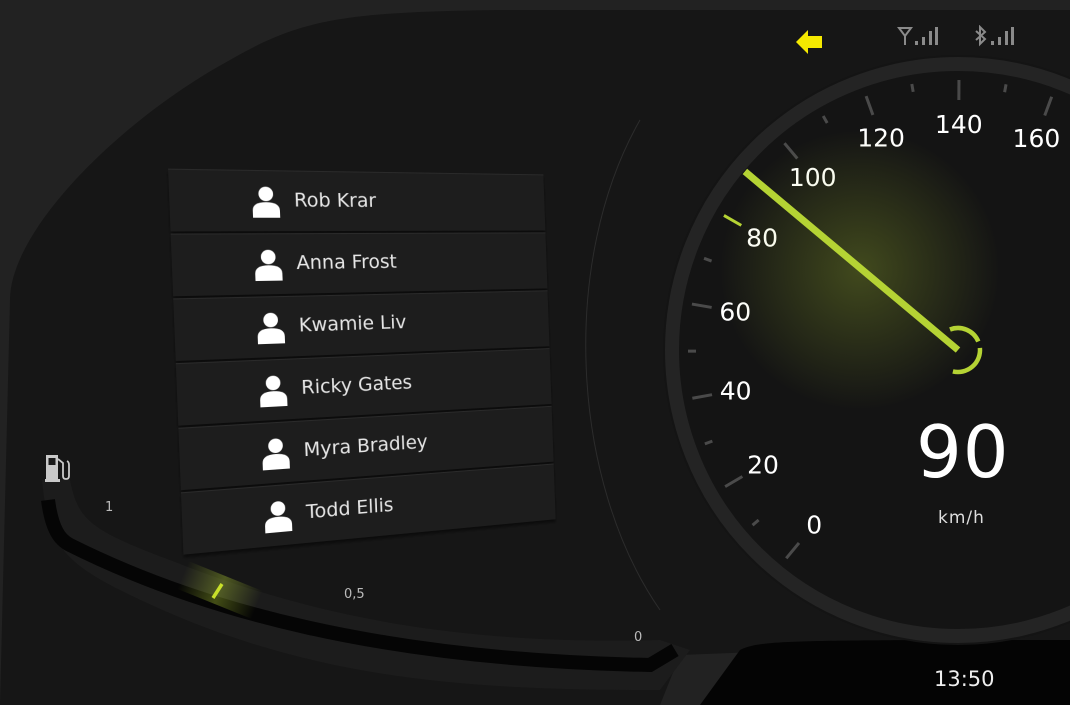  What do you see at coordinates (814, 524) in the screenshot?
I see `tick-label: 0` at bounding box center [814, 524].